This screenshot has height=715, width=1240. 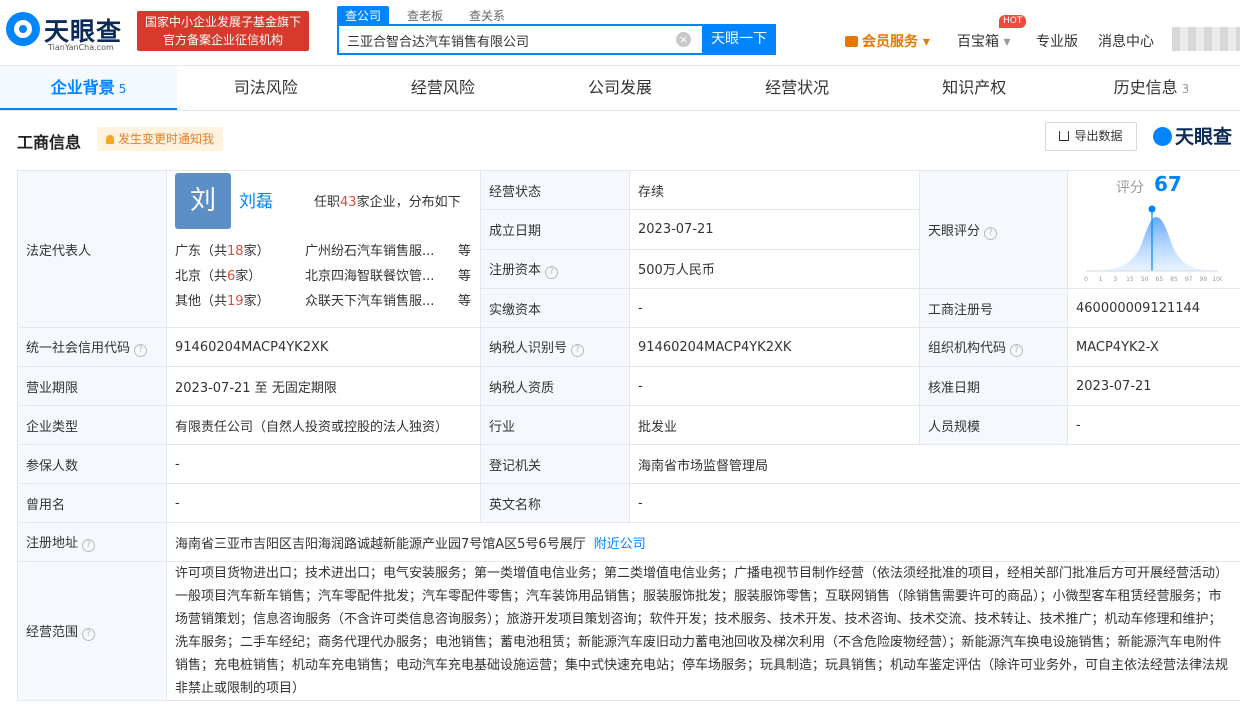 I want to click on tab-1: 司法风险, so click(x=265, y=88).